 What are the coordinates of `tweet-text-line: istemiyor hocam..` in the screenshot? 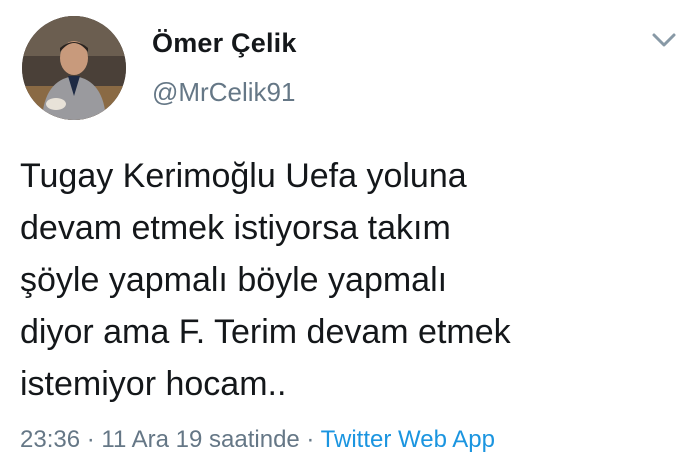 It's located at (153, 384).